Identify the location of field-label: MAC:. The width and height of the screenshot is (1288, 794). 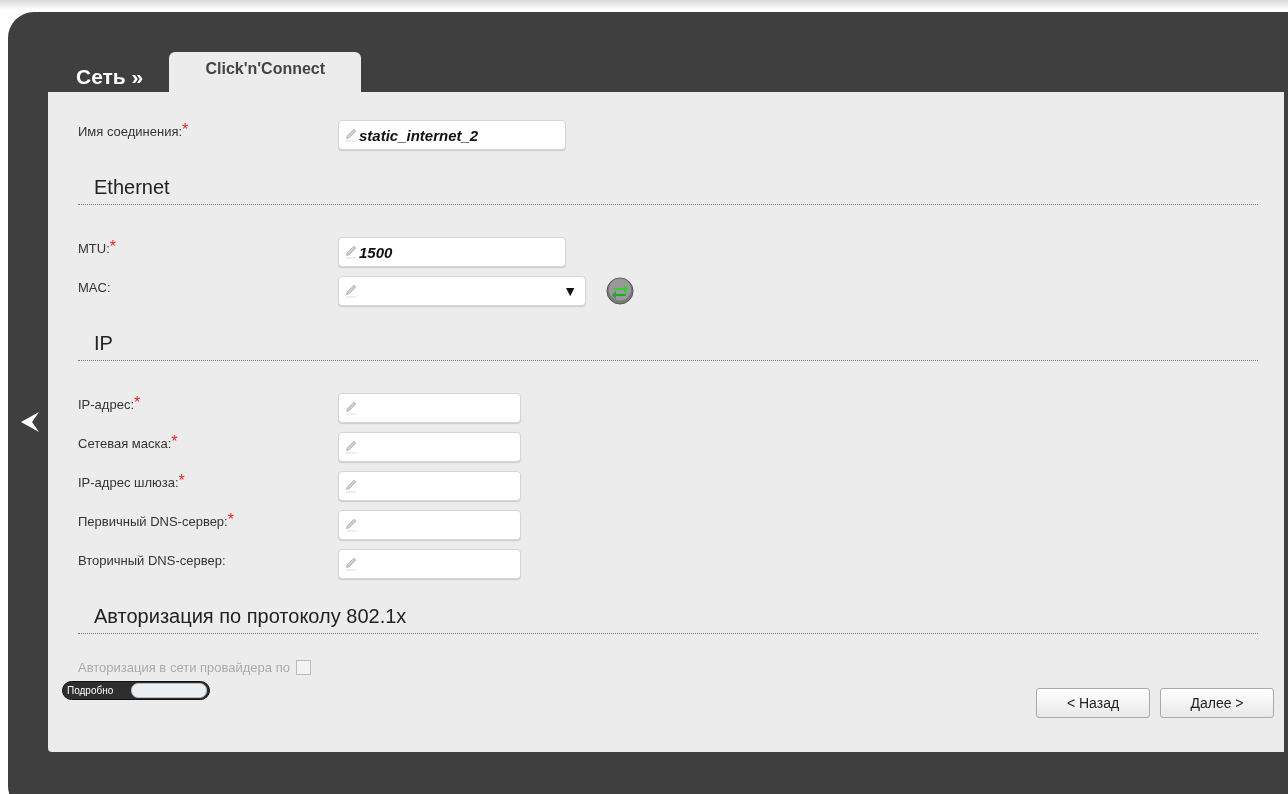
(95, 287).